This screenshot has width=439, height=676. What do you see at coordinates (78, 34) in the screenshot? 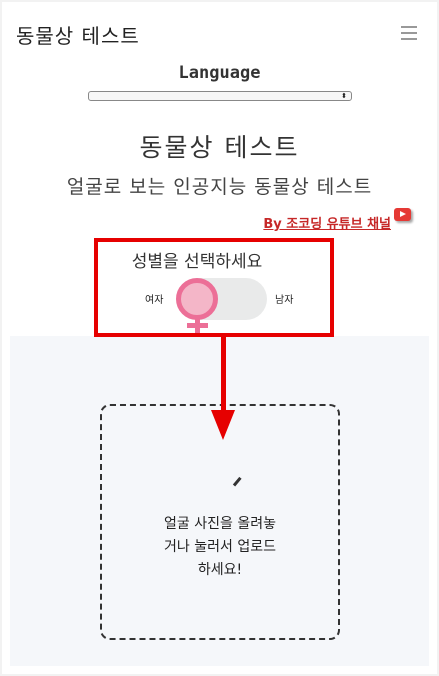
I see `navbar-brand: 동물상 테스트` at bounding box center [78, 34].